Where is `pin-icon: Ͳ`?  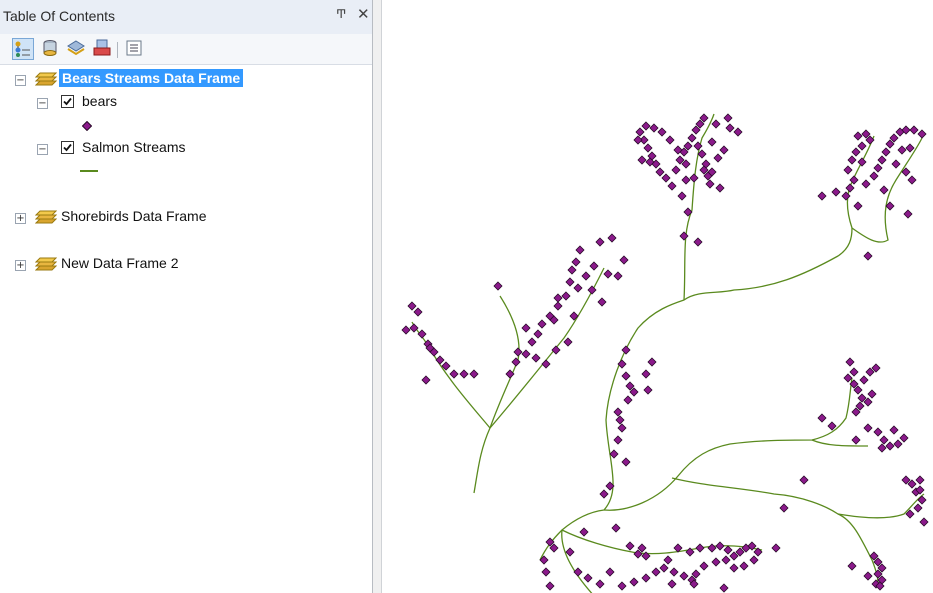 pin-icon: Ͳ is located at coordinates (341, 14).